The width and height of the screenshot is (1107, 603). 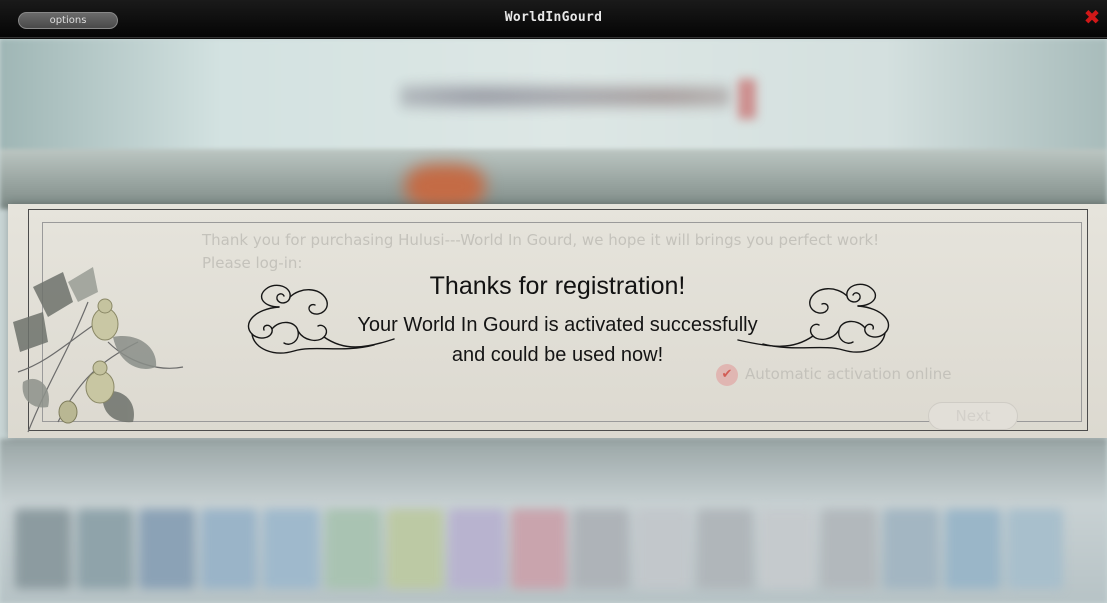 I want to click on login-prompt: Please log-in:, so click(x=252, y=263).